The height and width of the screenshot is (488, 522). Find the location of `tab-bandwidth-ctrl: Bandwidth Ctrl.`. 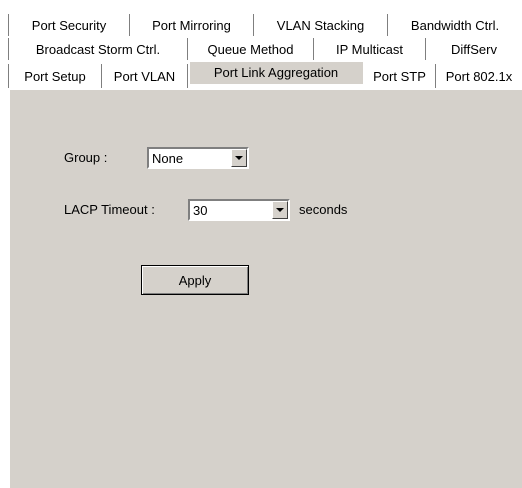

tab-bandwidth-ctrl: Bandwidth Ctrl. is located at coordinates (455, 25).